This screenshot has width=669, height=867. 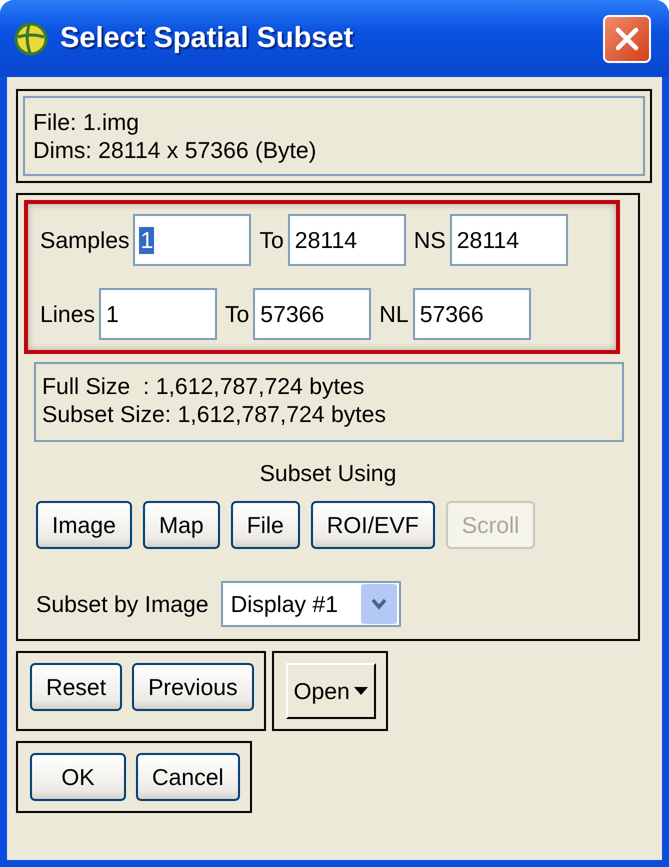 What do you see at coordinates (204, 386) in the screenshot?
I see `size-text: Full Size : 1,612,787,724 bytes` at bounding box center [204, 386].